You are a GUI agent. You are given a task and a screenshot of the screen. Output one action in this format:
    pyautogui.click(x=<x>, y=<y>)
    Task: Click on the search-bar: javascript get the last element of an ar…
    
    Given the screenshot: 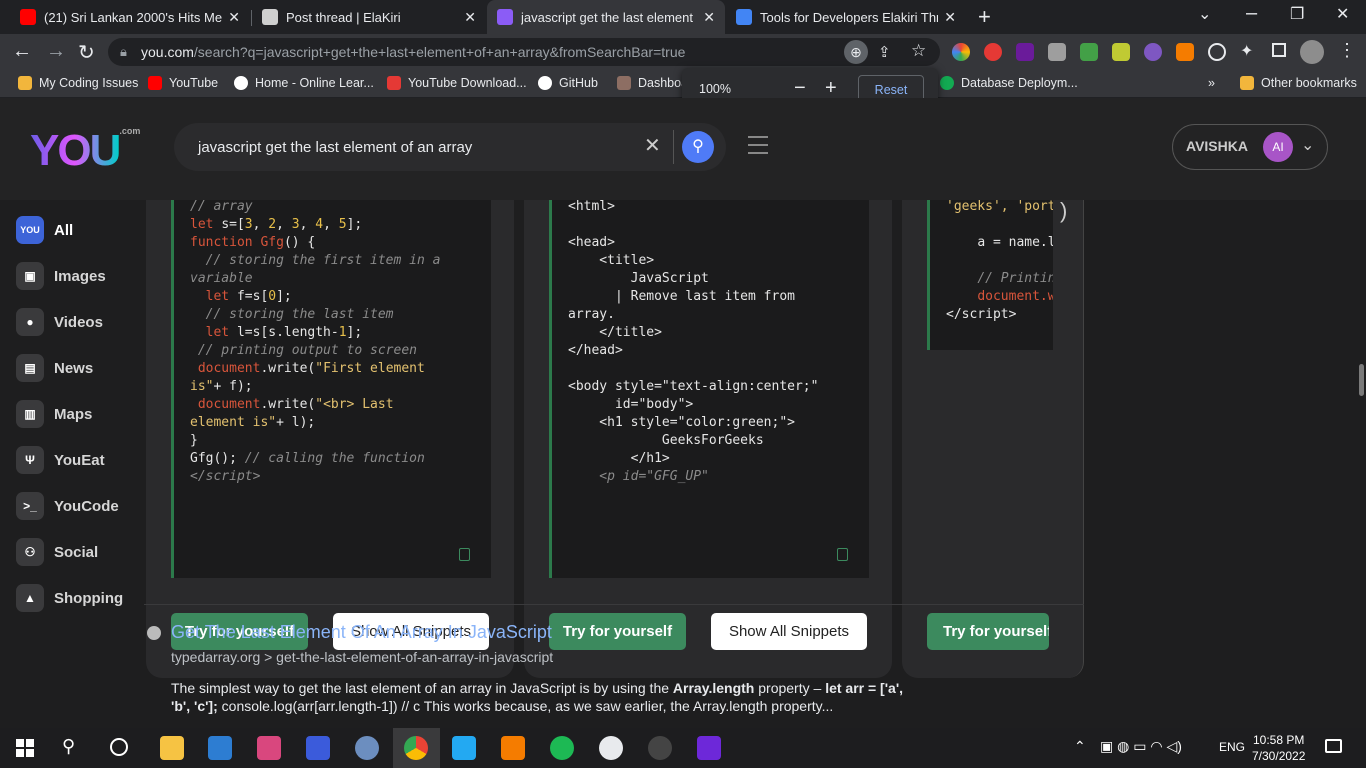 What is the action you would take?
    pyautogui.click(x=450, y=147)
    